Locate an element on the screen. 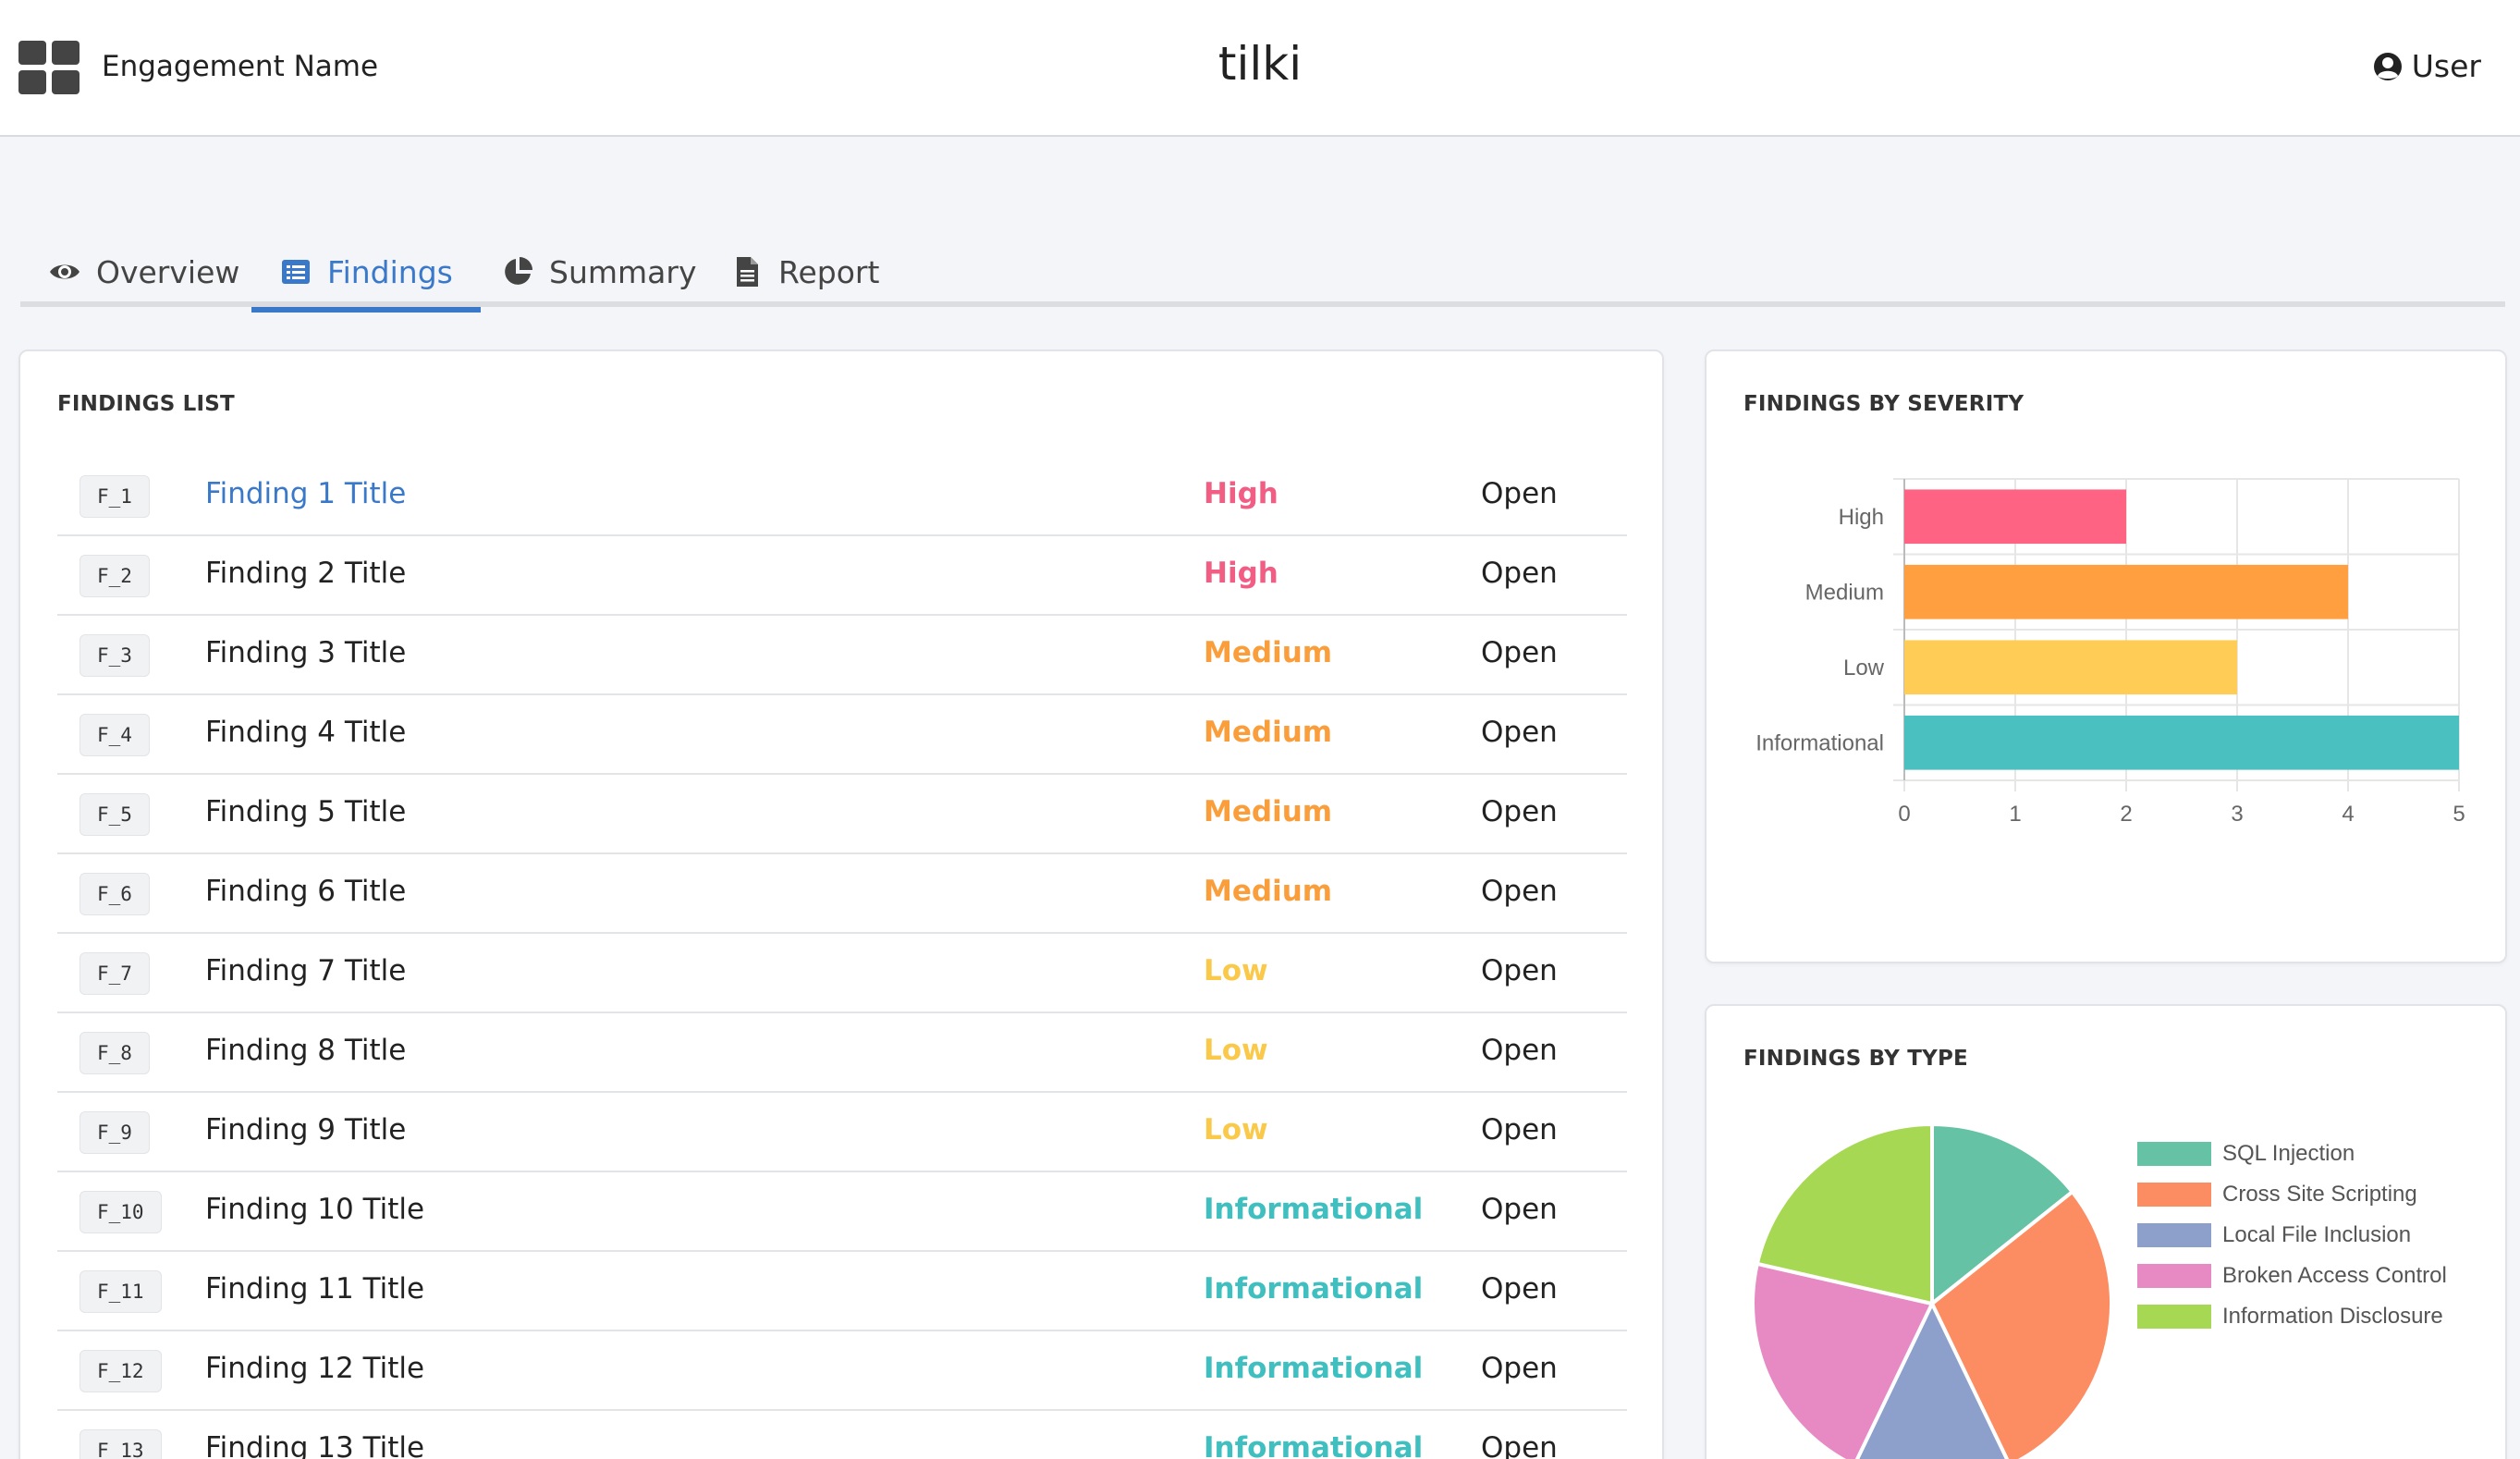  finding-id-badge: F_4 is located at coordinates (115, 735).